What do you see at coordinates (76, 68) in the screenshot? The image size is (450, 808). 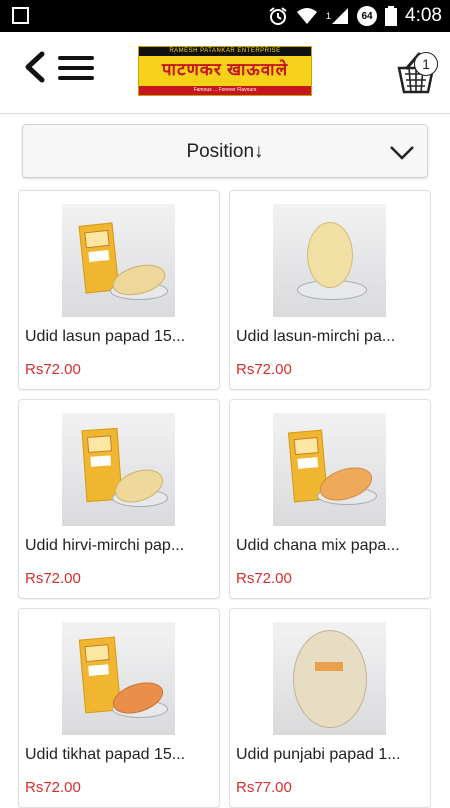 I see `menu-icon` at bounding box center [76, 68].